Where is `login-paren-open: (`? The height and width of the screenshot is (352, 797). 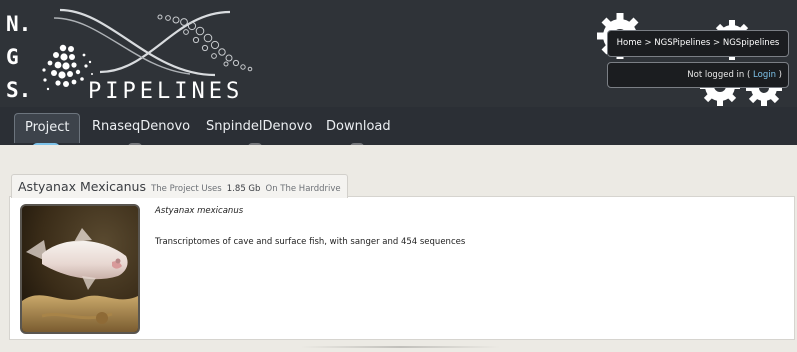 login-paren-open: ( is located at coordinates (749, 75).